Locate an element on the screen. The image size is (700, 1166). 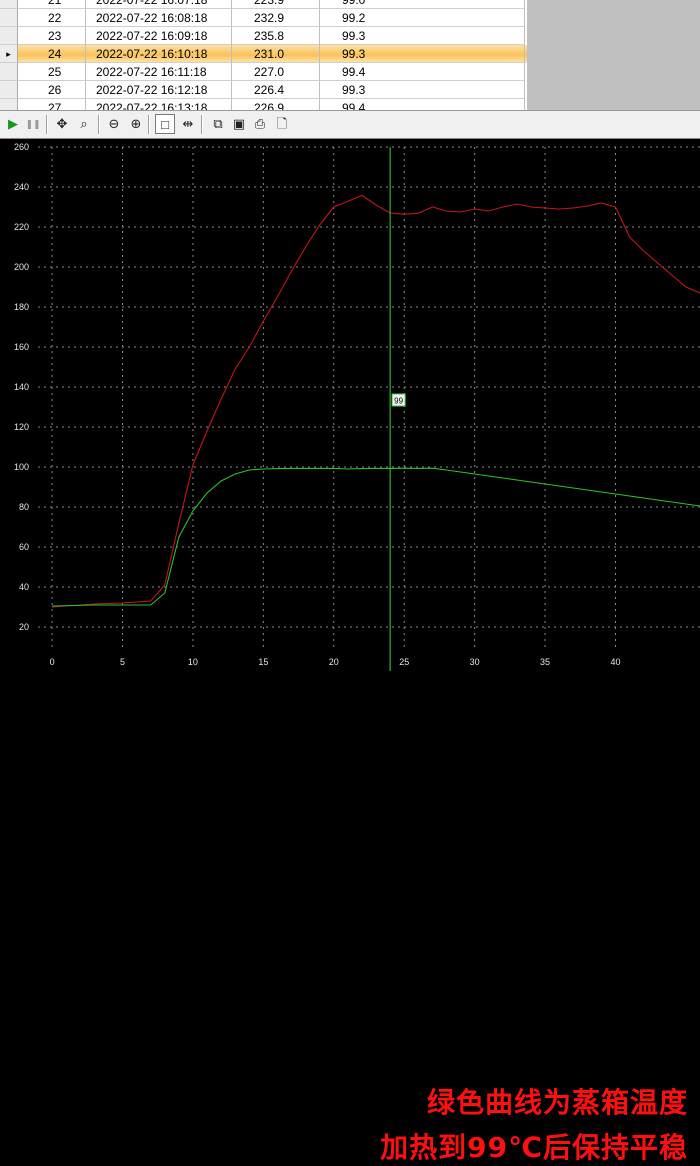
save-icon: ▣ is located at coordinates (239, 124).